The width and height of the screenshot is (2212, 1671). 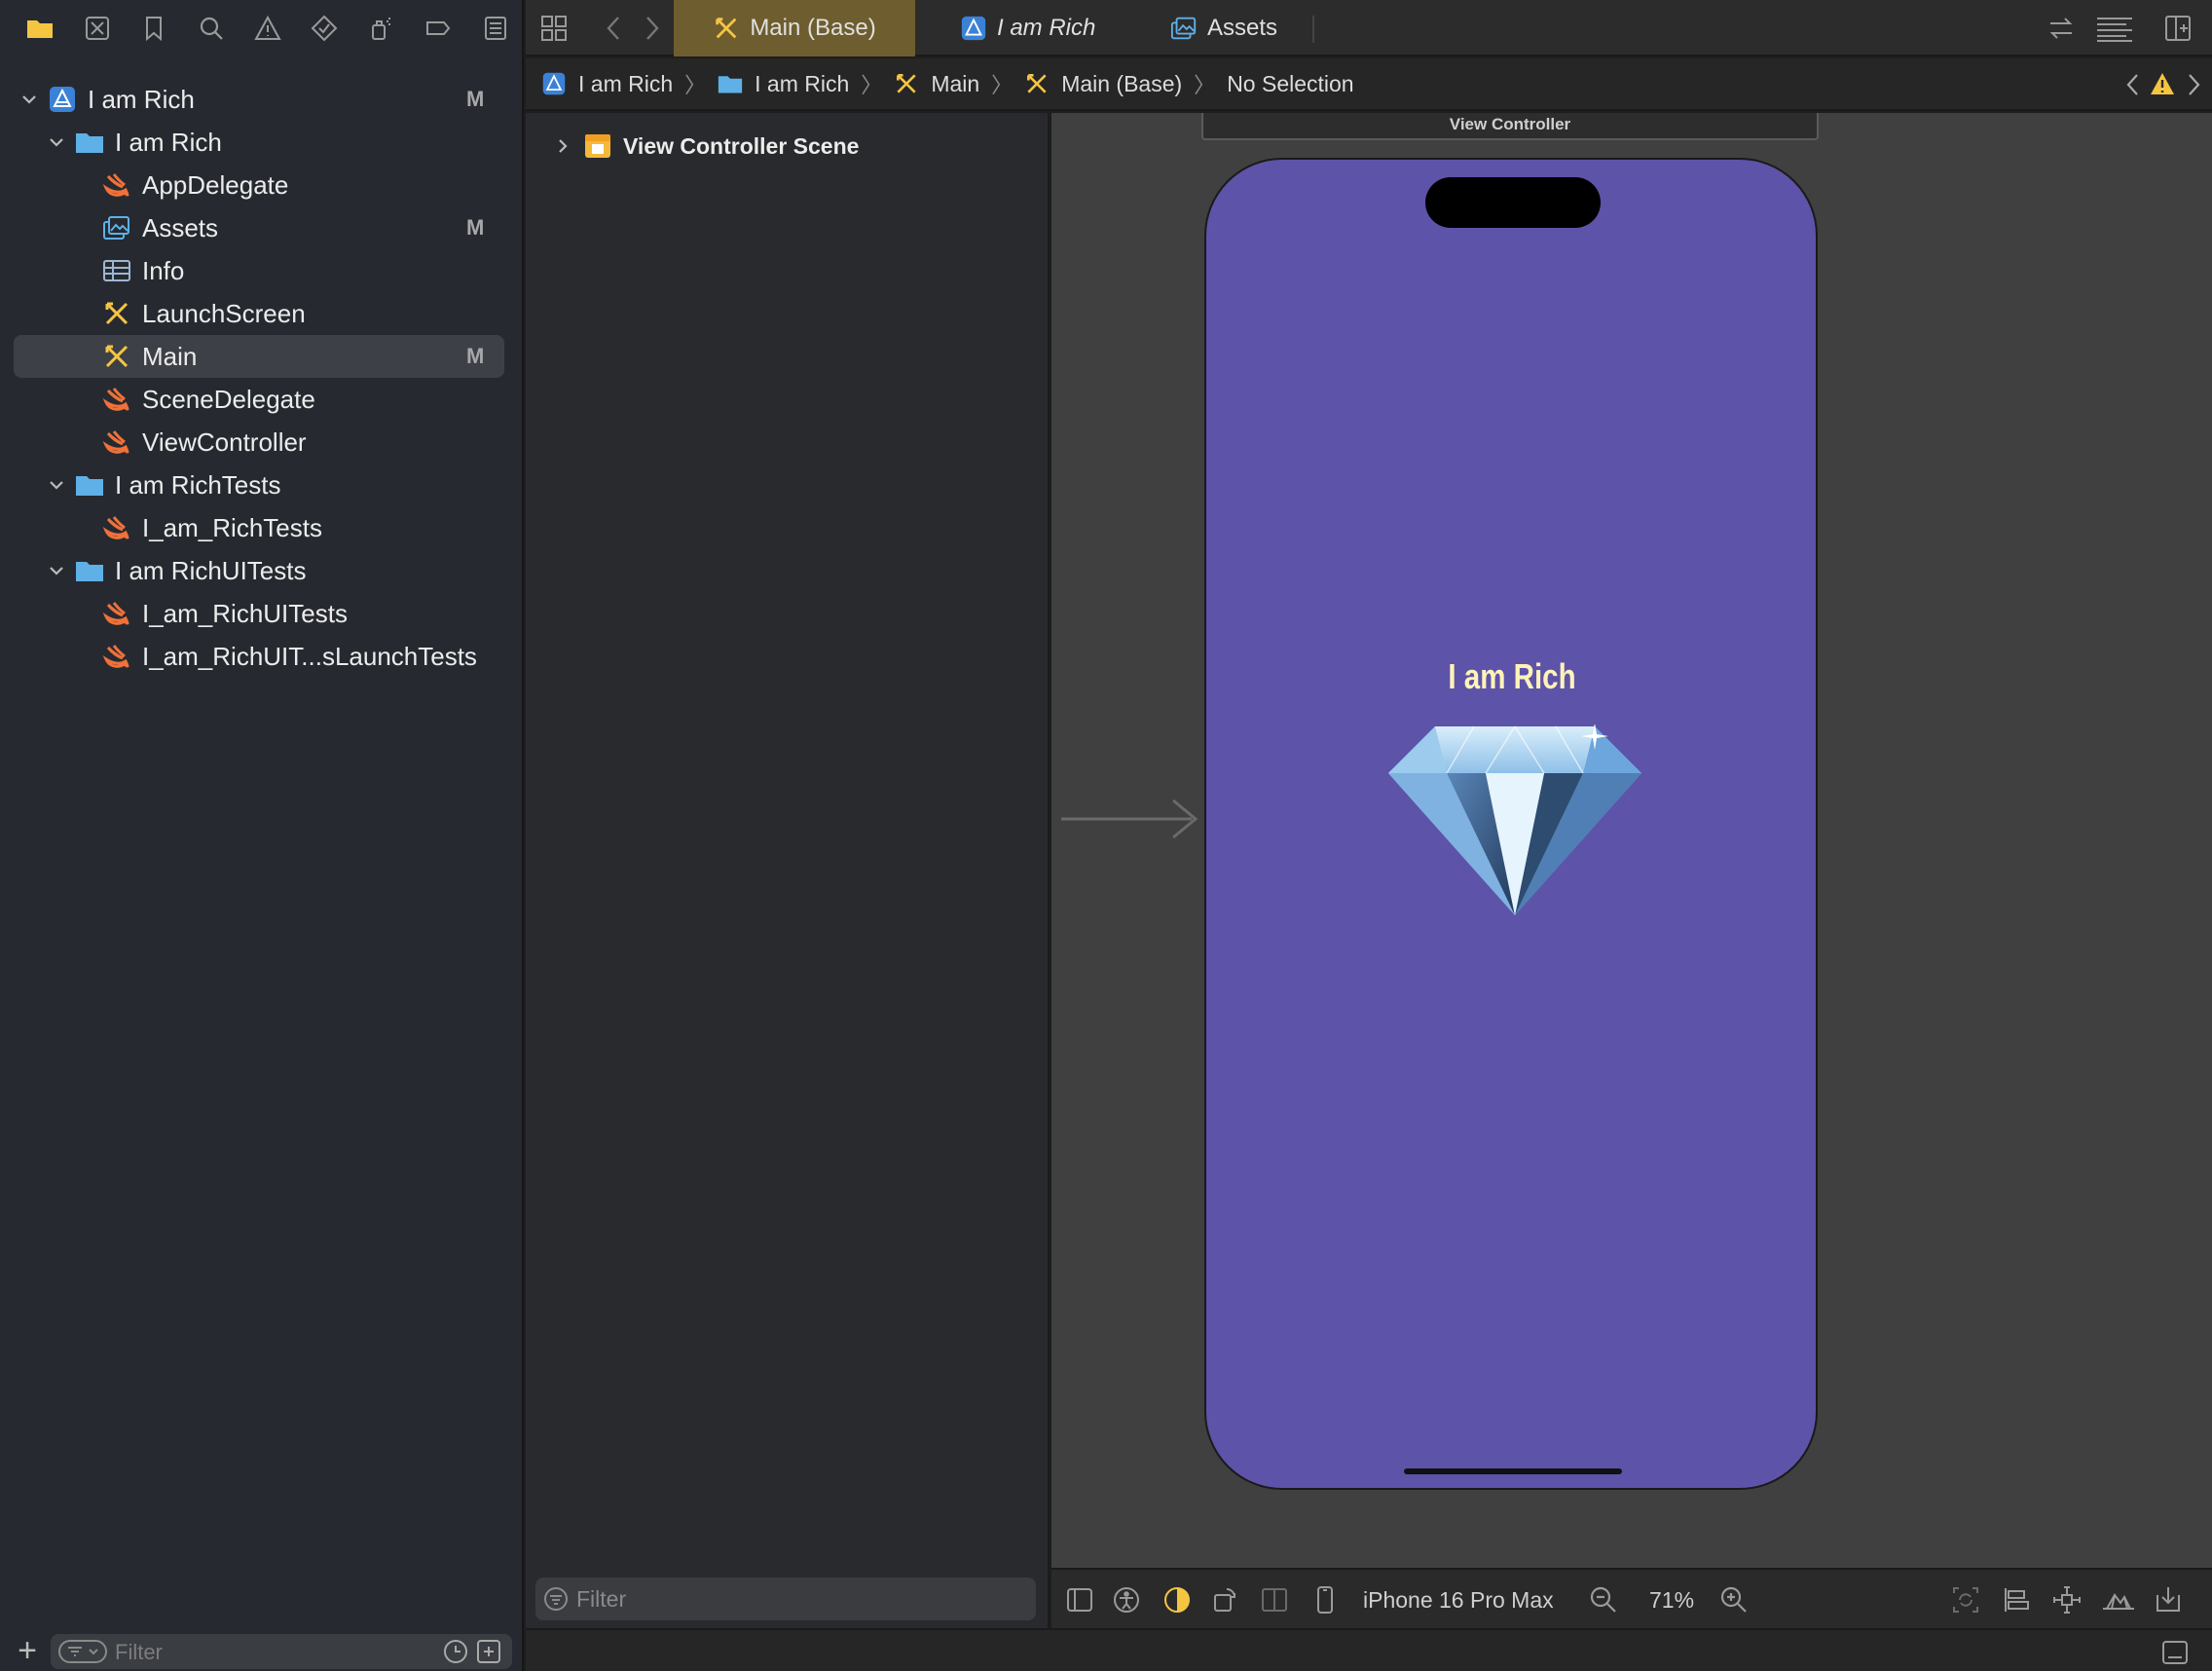 I want to click on breakpoint-icon, so click(x=438, y=28).